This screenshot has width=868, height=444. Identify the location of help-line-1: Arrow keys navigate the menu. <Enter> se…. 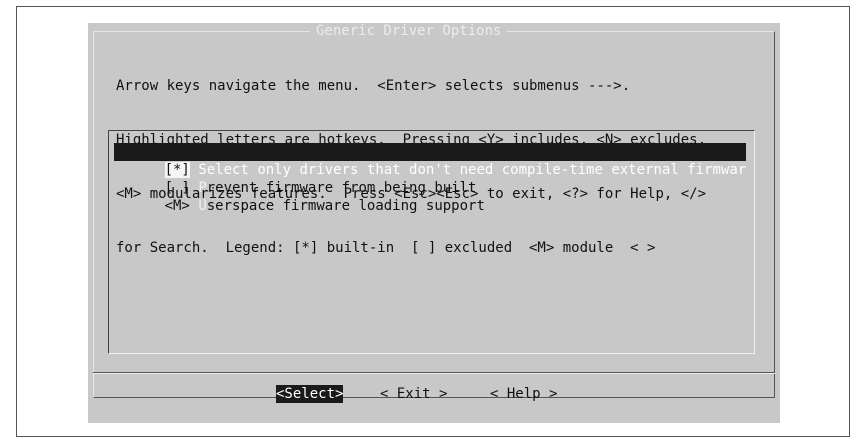
(373, 86).